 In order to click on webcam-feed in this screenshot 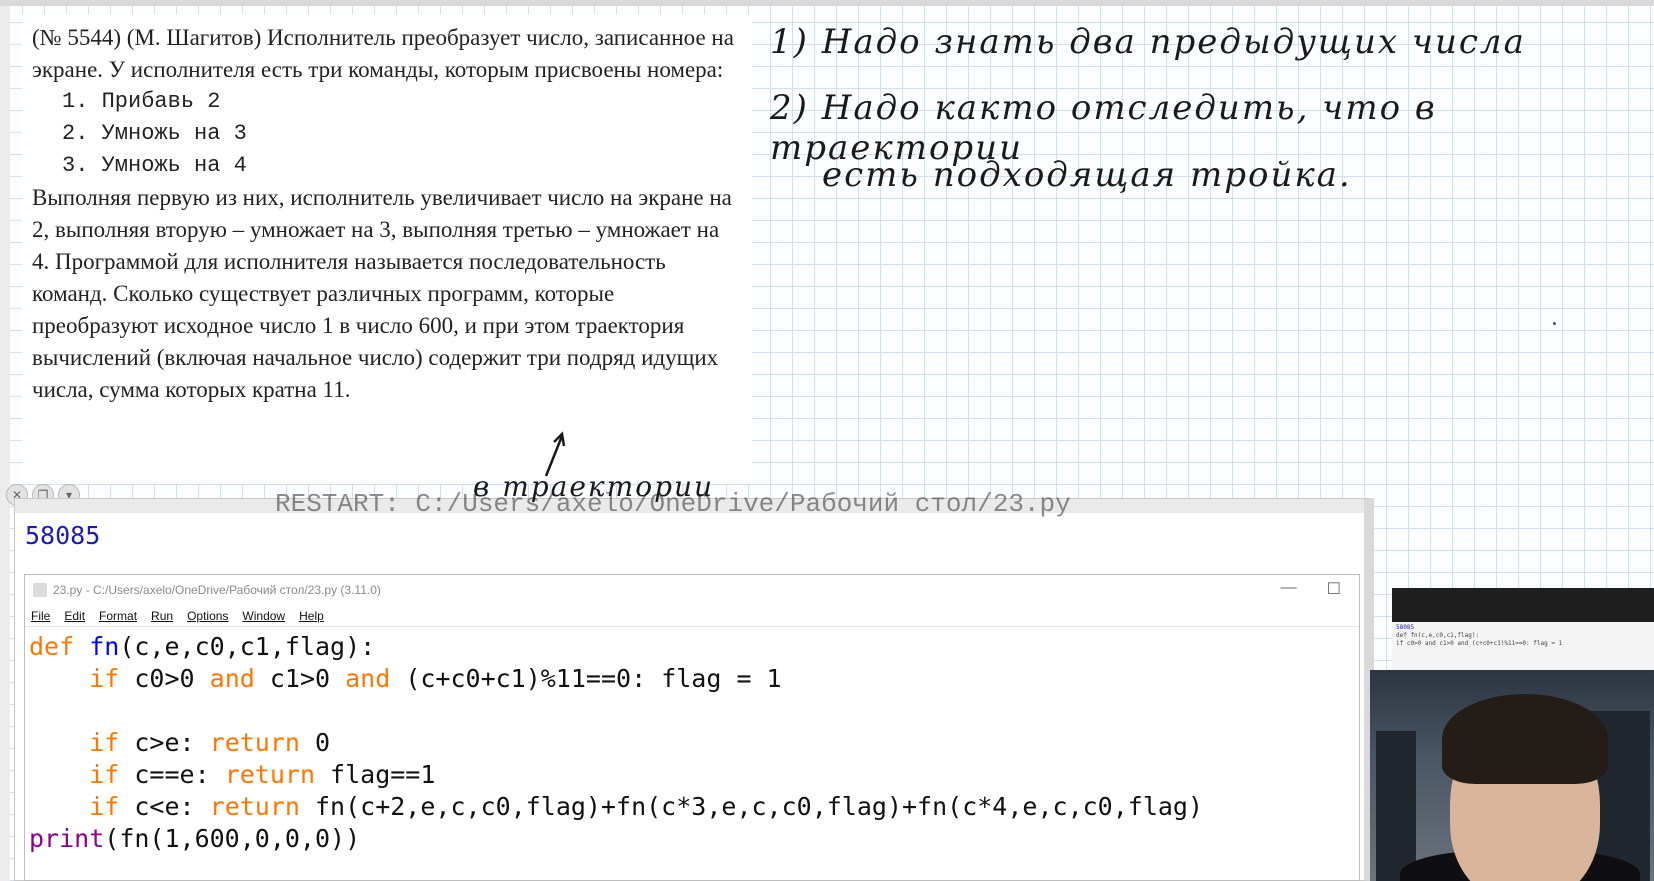, I will do `click(1512, 775)`.